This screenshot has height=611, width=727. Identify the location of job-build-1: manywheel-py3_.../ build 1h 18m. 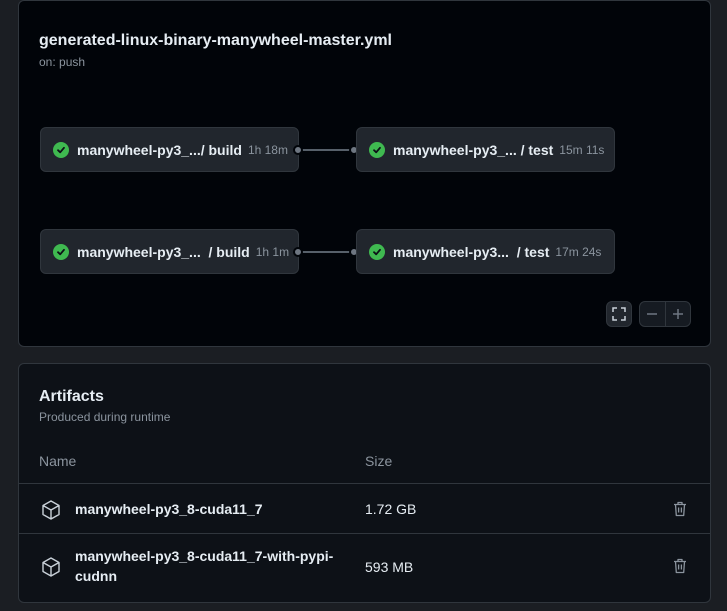
(169, 149).